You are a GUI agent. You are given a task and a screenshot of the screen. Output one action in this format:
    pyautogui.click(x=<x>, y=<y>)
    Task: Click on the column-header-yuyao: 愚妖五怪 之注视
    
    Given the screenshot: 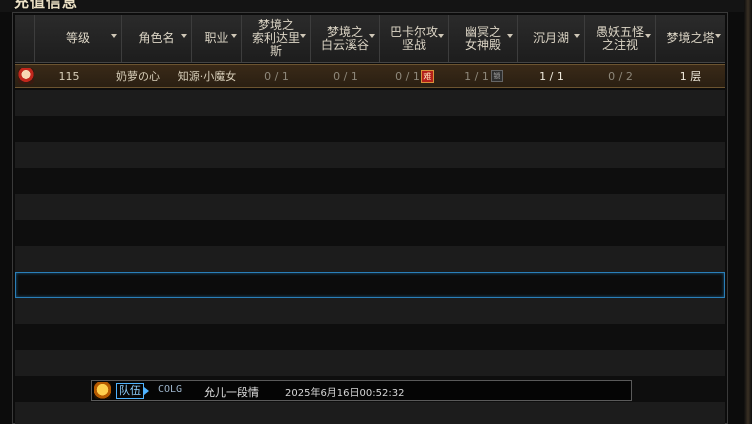 What is the action you would take?
    pyautogui.click(x=620, y=38)
    